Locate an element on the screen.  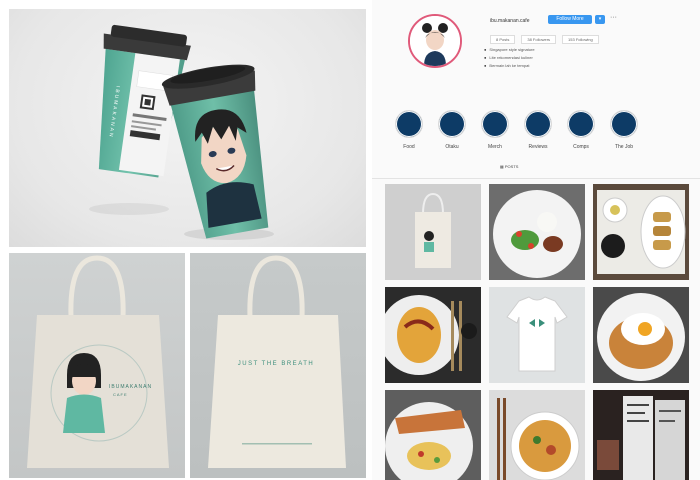
tote-bag-mockup-1: IBUMAKANAN CAFE is located at coordinates (97, 365).